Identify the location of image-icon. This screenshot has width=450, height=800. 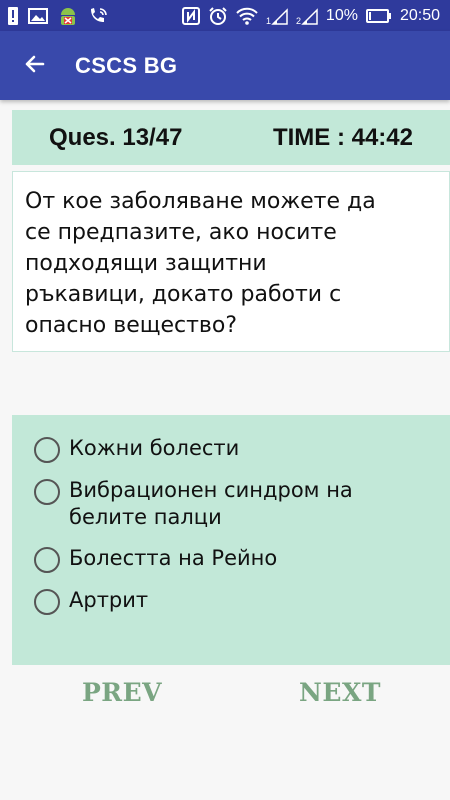
(38, 15).